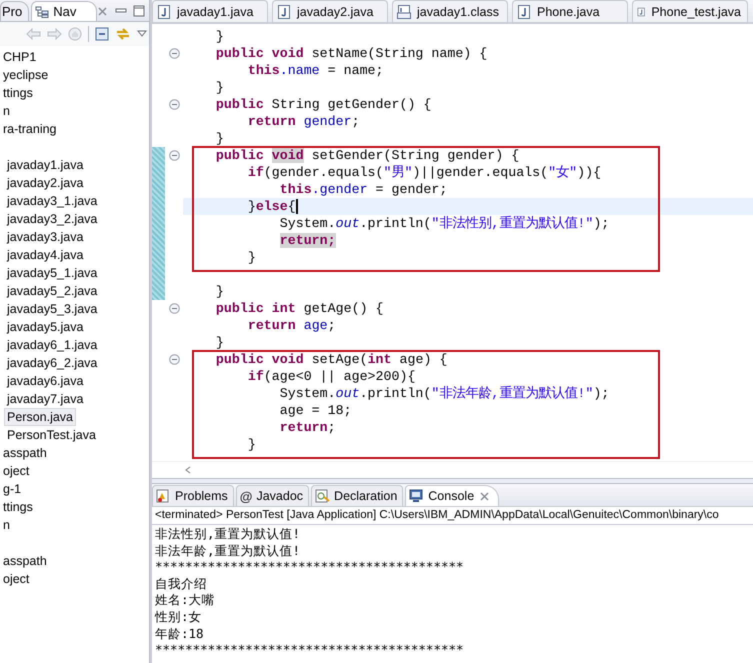 The width and height of the screenshot is (753, 663). Describe the element at coordinates (45, 183) in the screenshot. I see `tree-item: javaday2.java` at that location.